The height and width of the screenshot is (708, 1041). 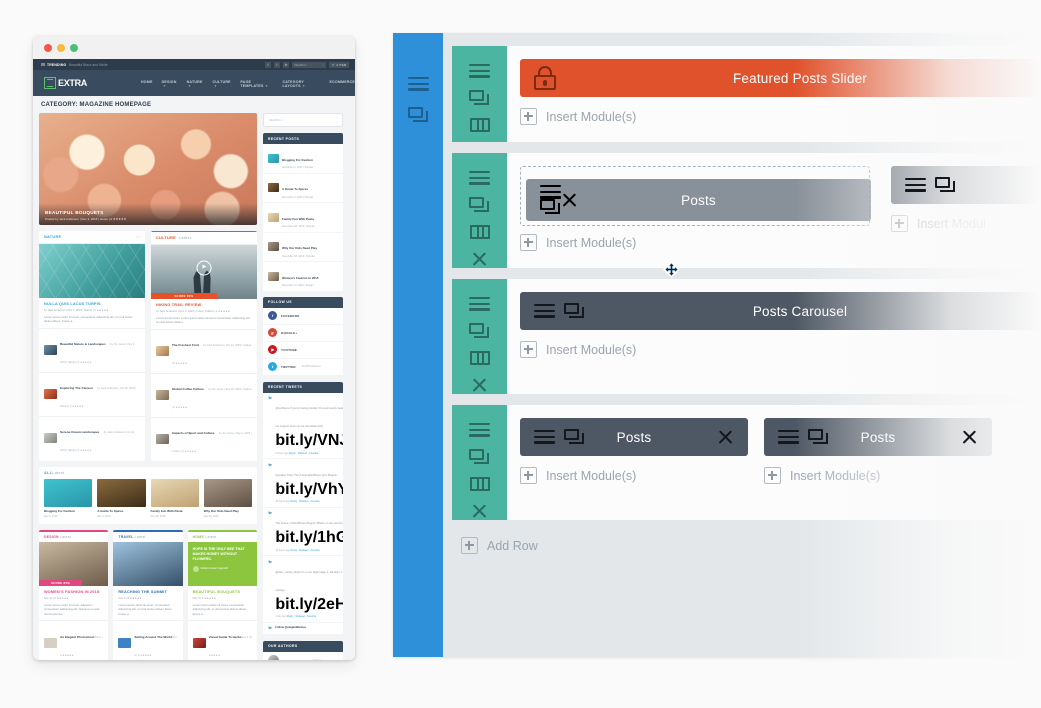 I want to click on list-item: Blogging For Fashion Dec 2, 2015, so click(x=68, y=498).